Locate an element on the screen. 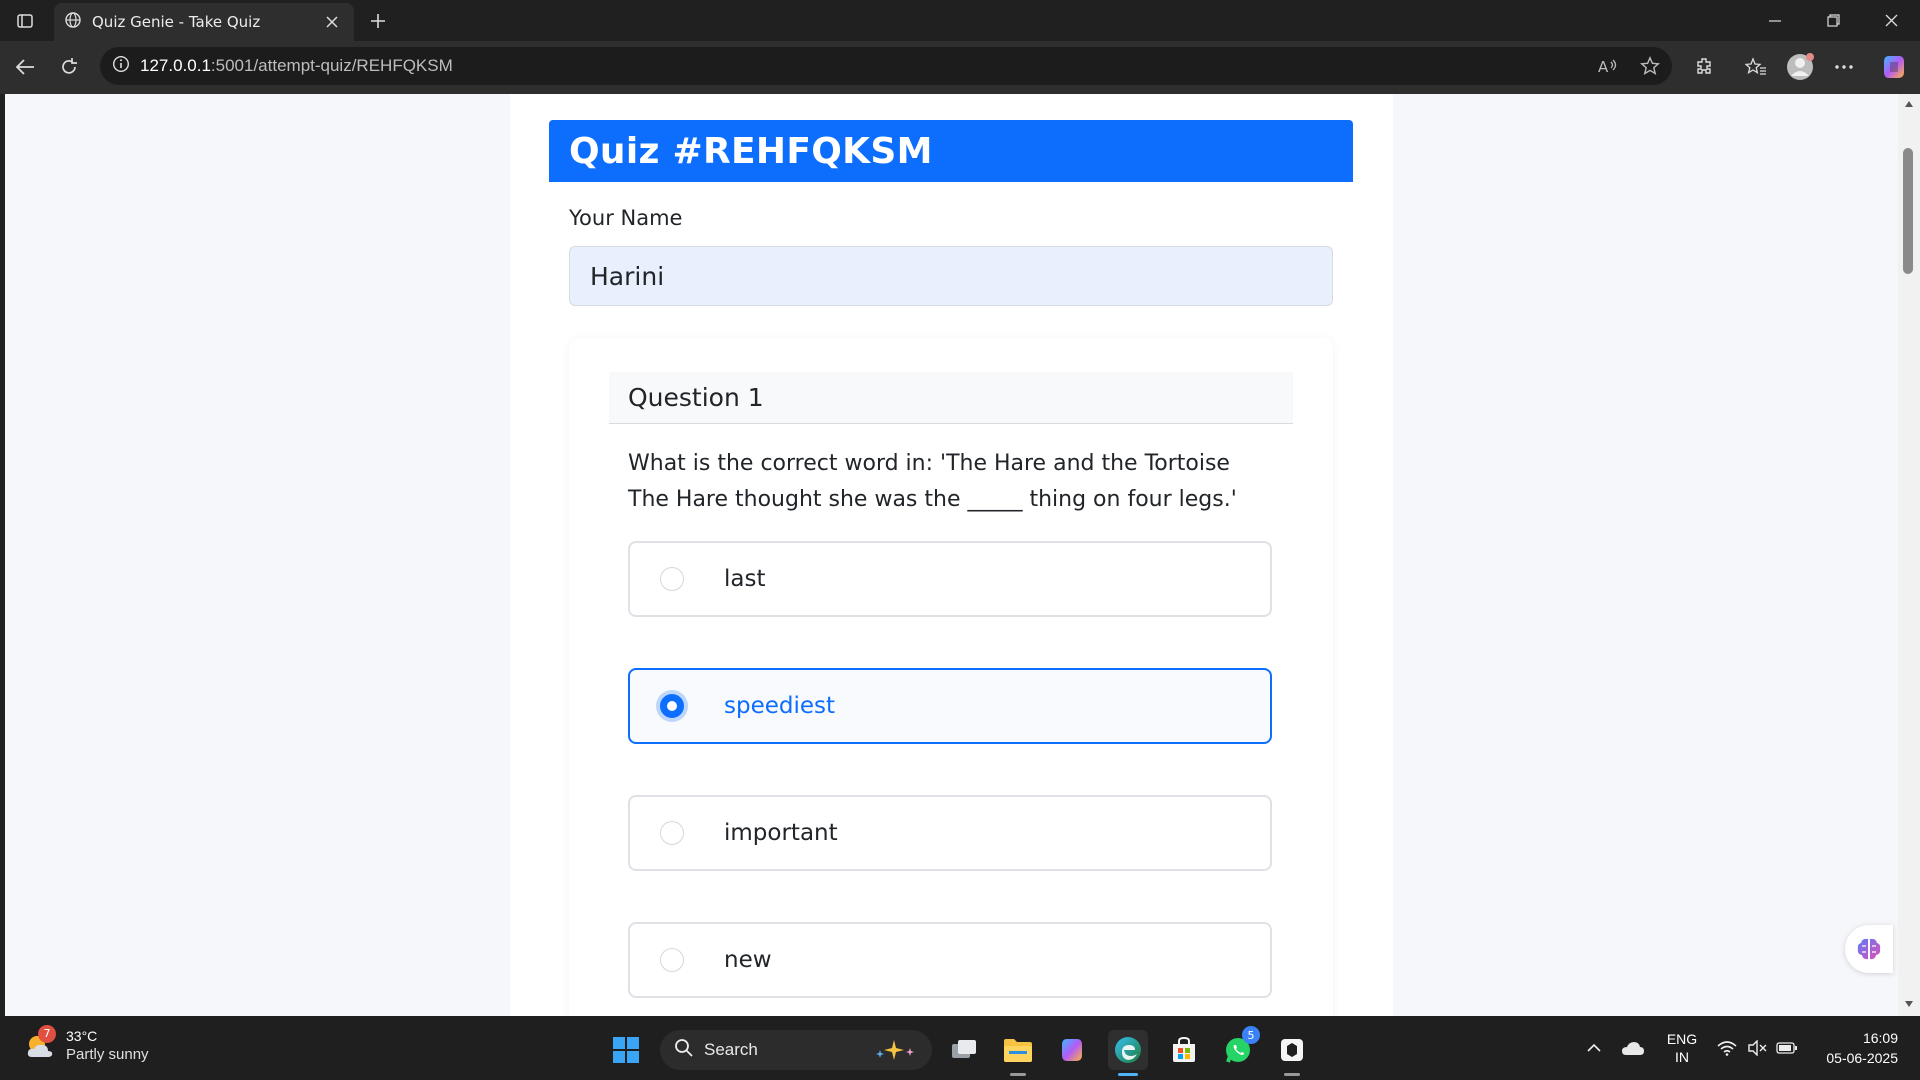  microsoft-store-icon is located at coordinates (1184, 1050).